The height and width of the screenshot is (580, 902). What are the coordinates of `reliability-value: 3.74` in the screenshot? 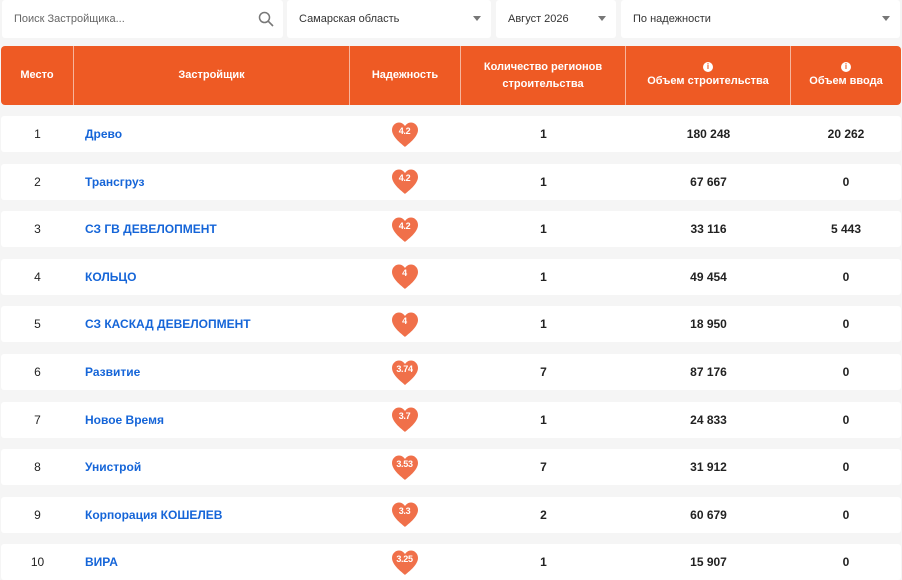 It's located at (404, 368).